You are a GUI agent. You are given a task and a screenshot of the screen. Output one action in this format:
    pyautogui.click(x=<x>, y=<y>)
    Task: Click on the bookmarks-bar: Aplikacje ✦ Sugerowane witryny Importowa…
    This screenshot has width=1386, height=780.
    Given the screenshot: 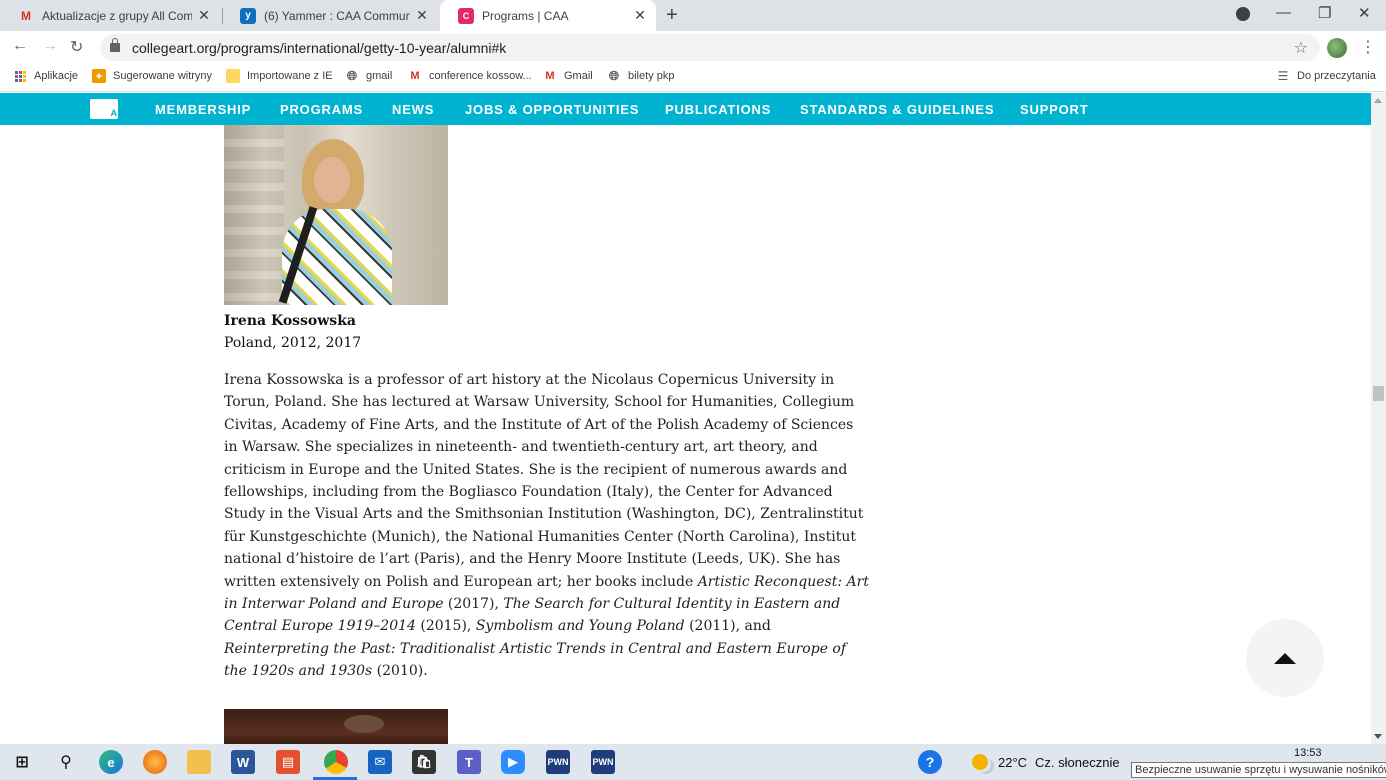 What is the action you would take?
    pyautogui.click(x=693, y=77)
    